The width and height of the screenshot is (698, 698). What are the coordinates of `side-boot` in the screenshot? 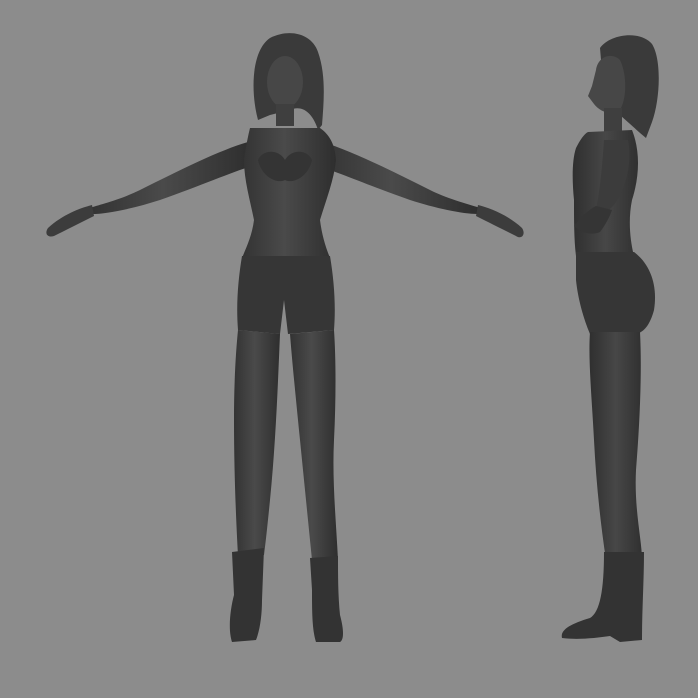 It's located at (602, 597).